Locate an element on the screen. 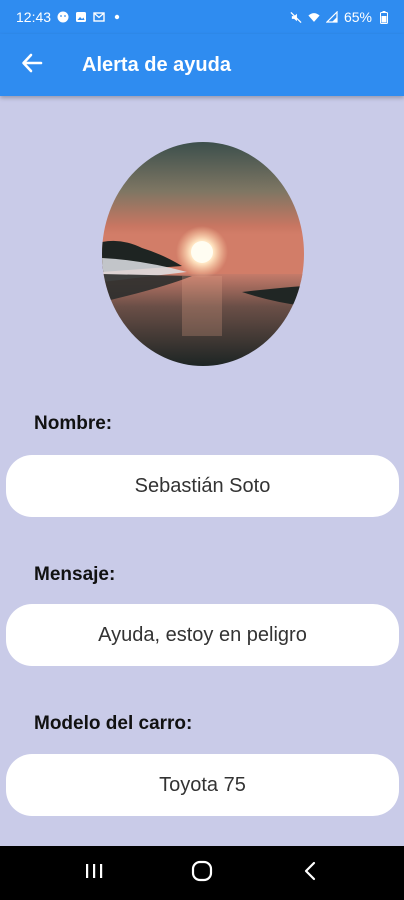  battery-icon is located at coordinates (384, 17).